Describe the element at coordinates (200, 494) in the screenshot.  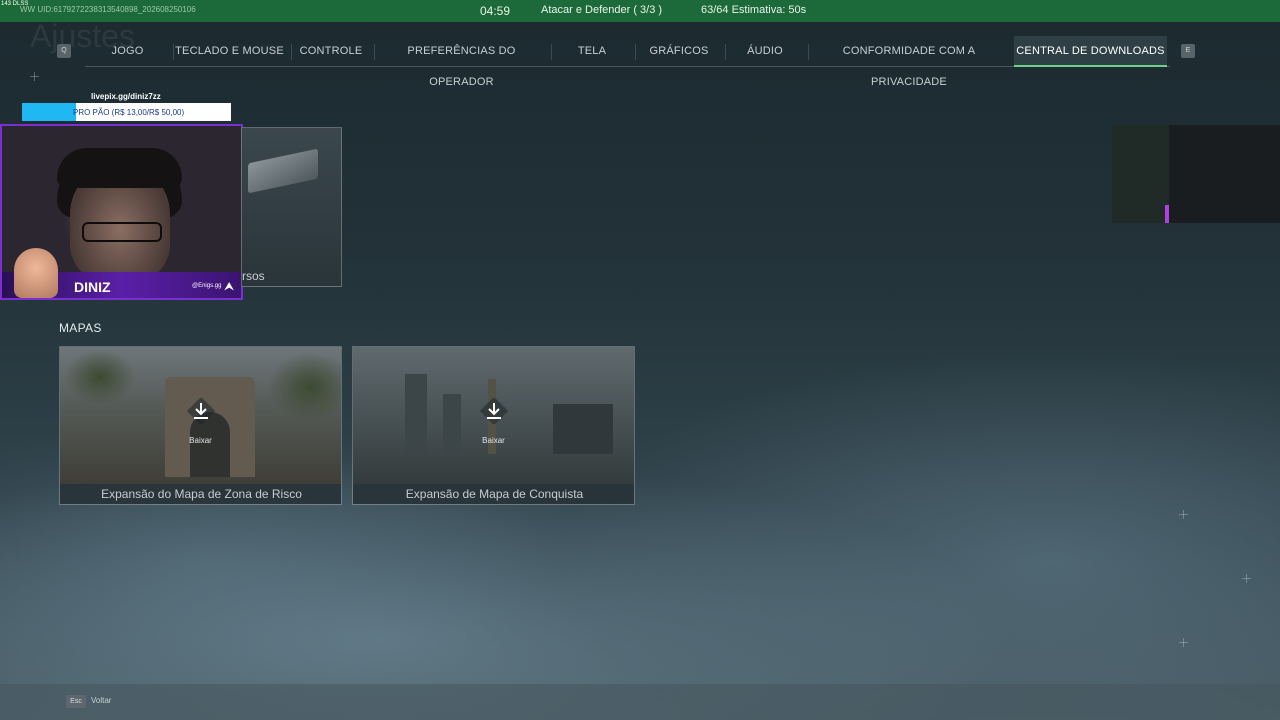
I see `map-card-title: Expansão do Mapa de Zona de Risco` at that location.